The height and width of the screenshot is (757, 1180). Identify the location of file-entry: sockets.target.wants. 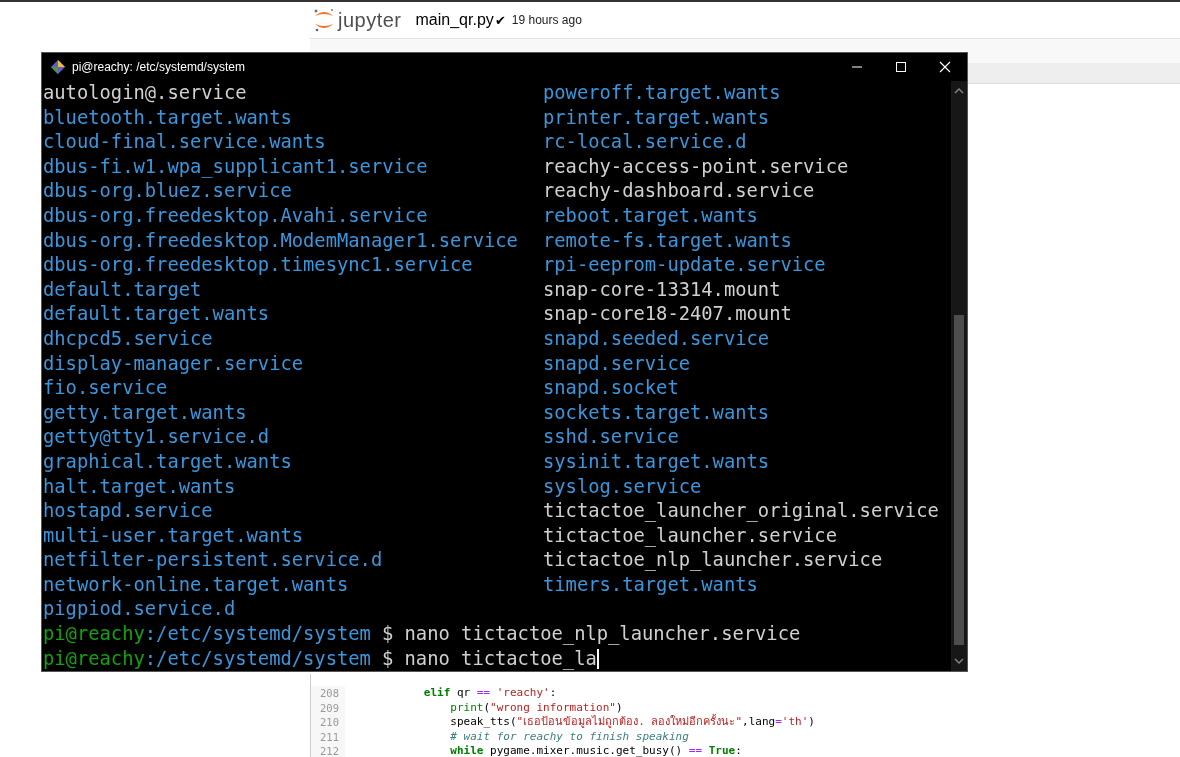
(656, 412).